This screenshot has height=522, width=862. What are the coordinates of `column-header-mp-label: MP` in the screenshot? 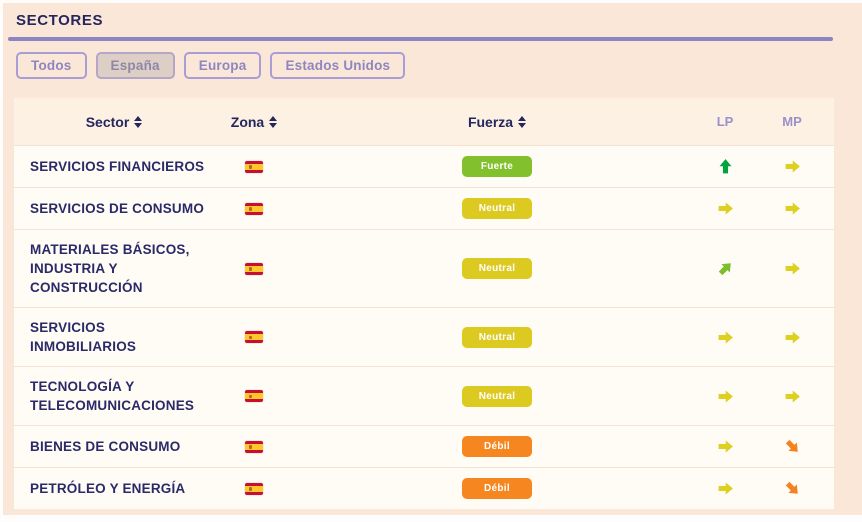 It's located at (792, 121).